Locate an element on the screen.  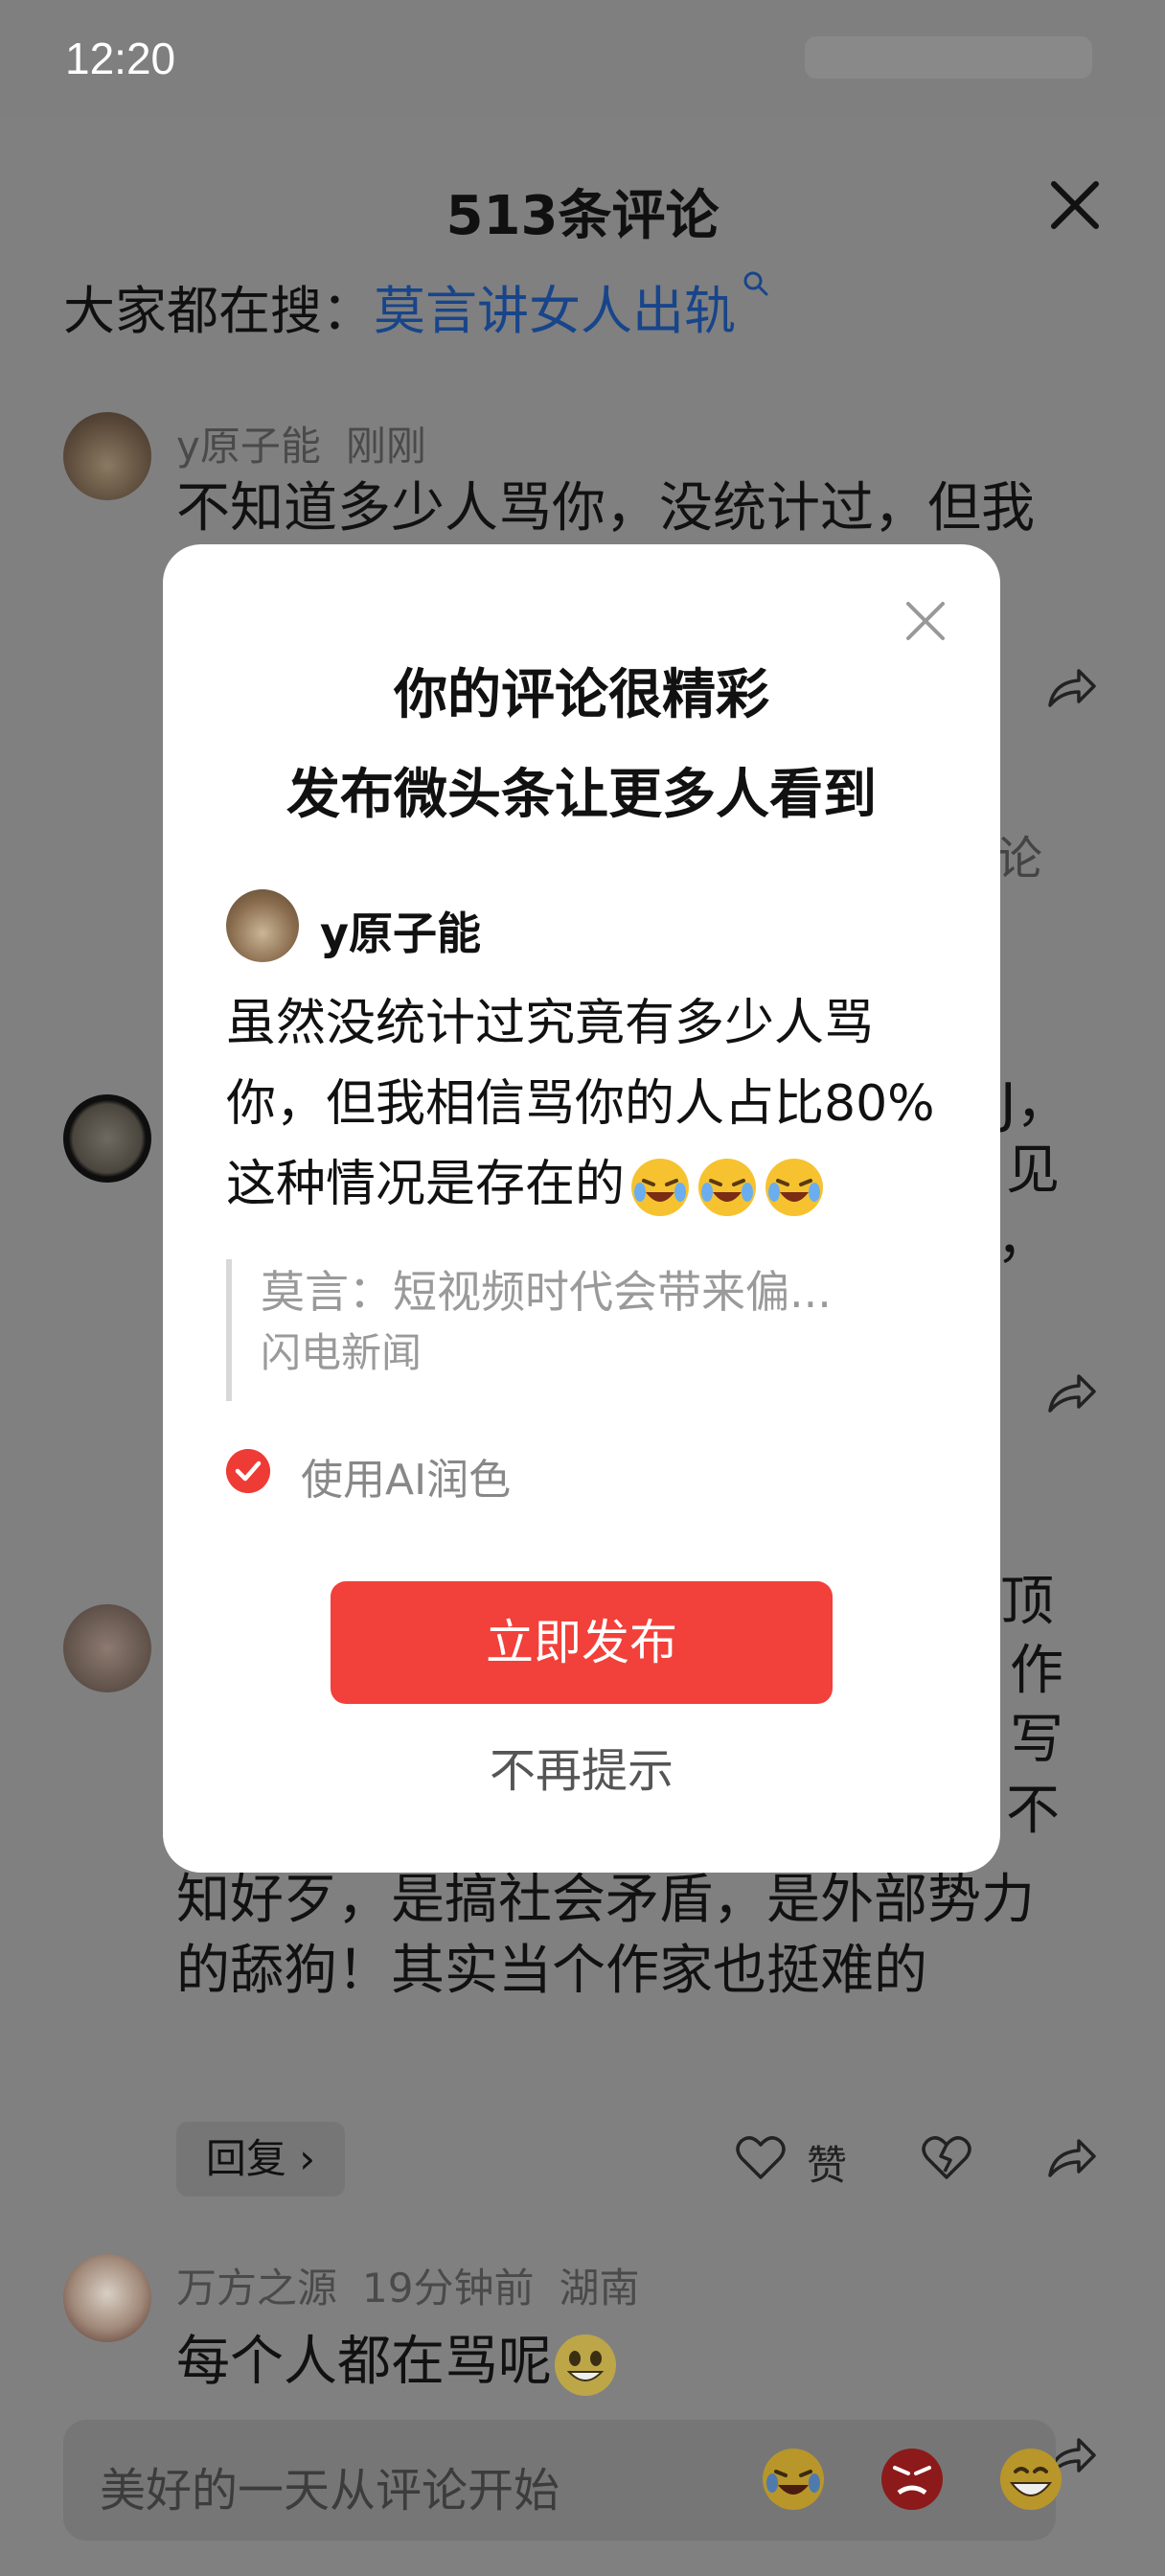
comment-text-fragment: 见 is located at coordinates (1033, 1170).